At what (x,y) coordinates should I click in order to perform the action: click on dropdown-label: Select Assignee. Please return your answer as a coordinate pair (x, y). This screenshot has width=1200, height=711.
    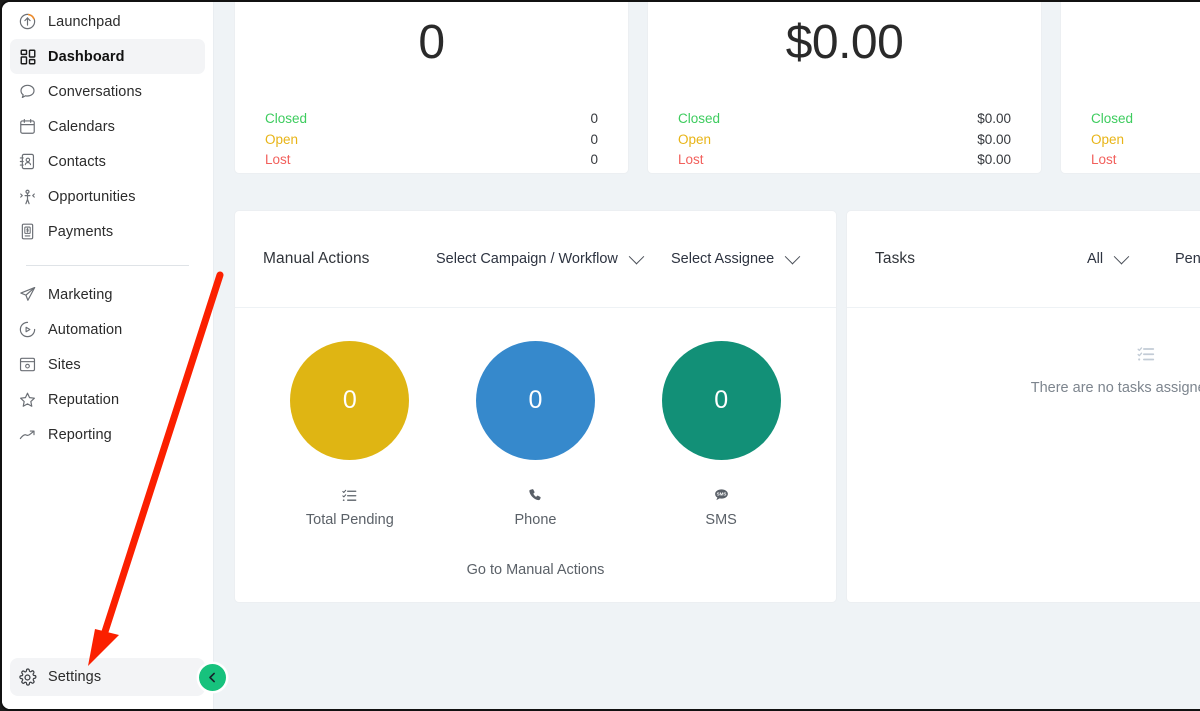
    Looking at the image, I should click on (723, 259).